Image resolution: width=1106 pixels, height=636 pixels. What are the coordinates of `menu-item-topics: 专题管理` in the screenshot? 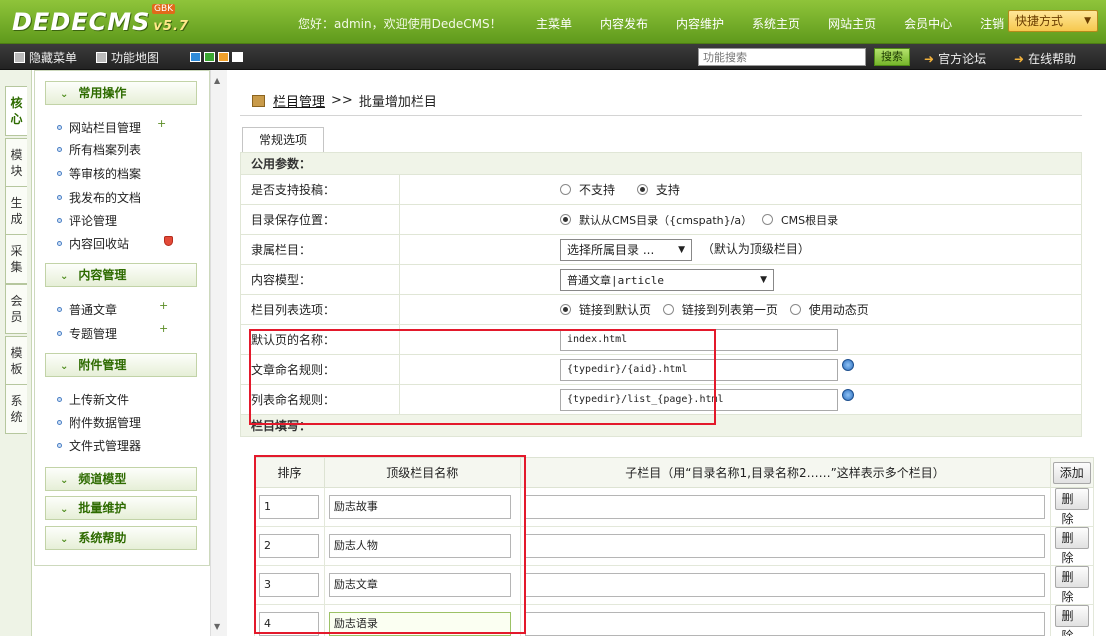 It's located at (87, 333).